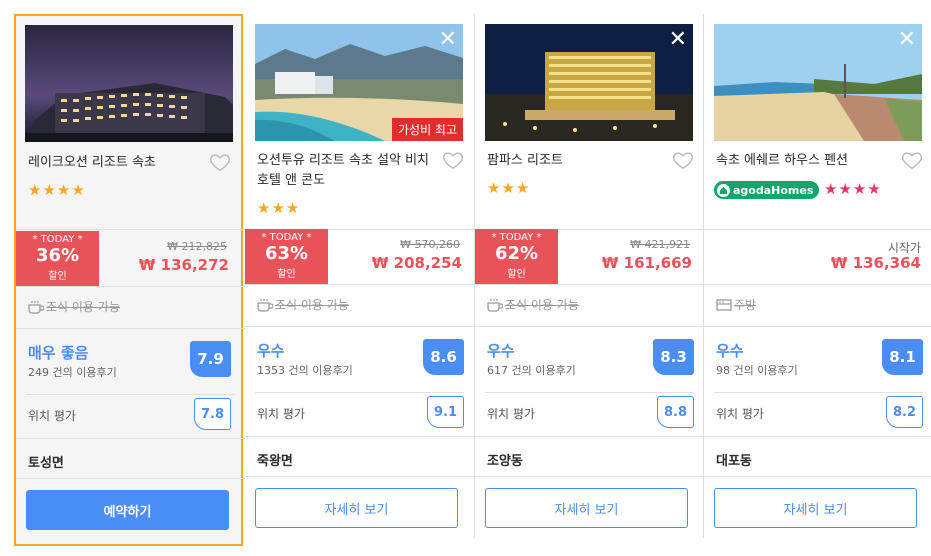 Image resolution: width=931 pixels, height=556 pixels. What do you see at coordinates (445, 412) in the screenshot?
I see `location-score: 9.1` at bounding box center [445, 412].